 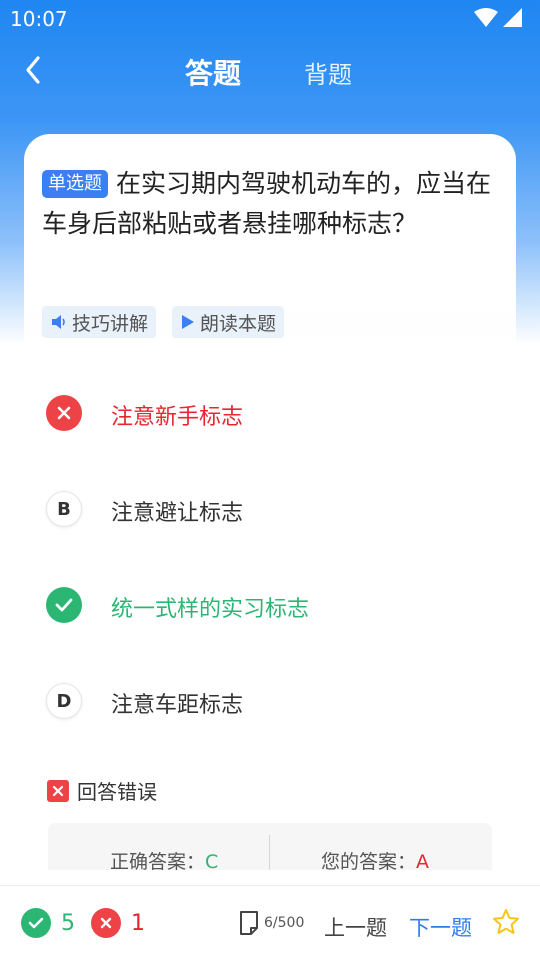 What do you see at coordinates (267, 203) in the screenshot?
I see `question-text: 在实习期内驾驶机动车的，应当在车身后部粘贴或者悬挂哪种标志？` at bounding box center [267, 203].